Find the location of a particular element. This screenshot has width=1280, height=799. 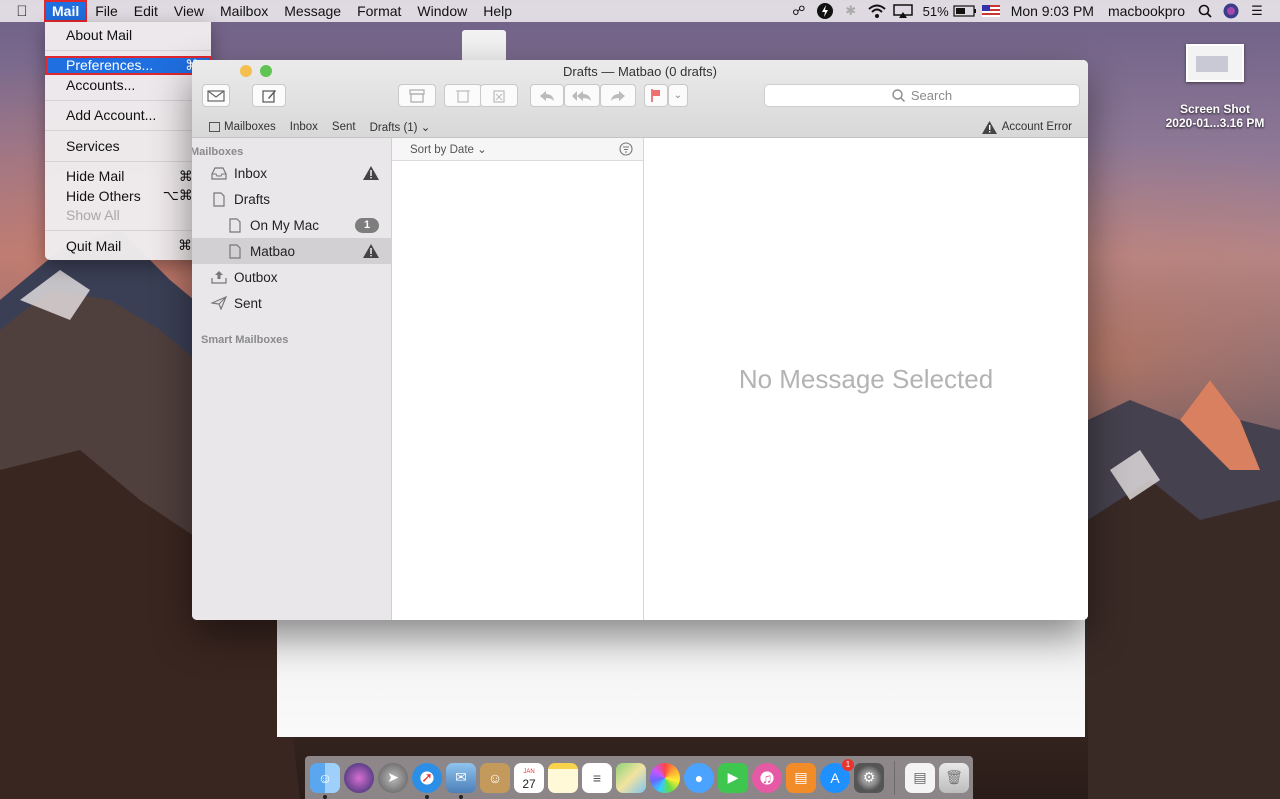

reply-all-button is located at coordinates (582, 95).